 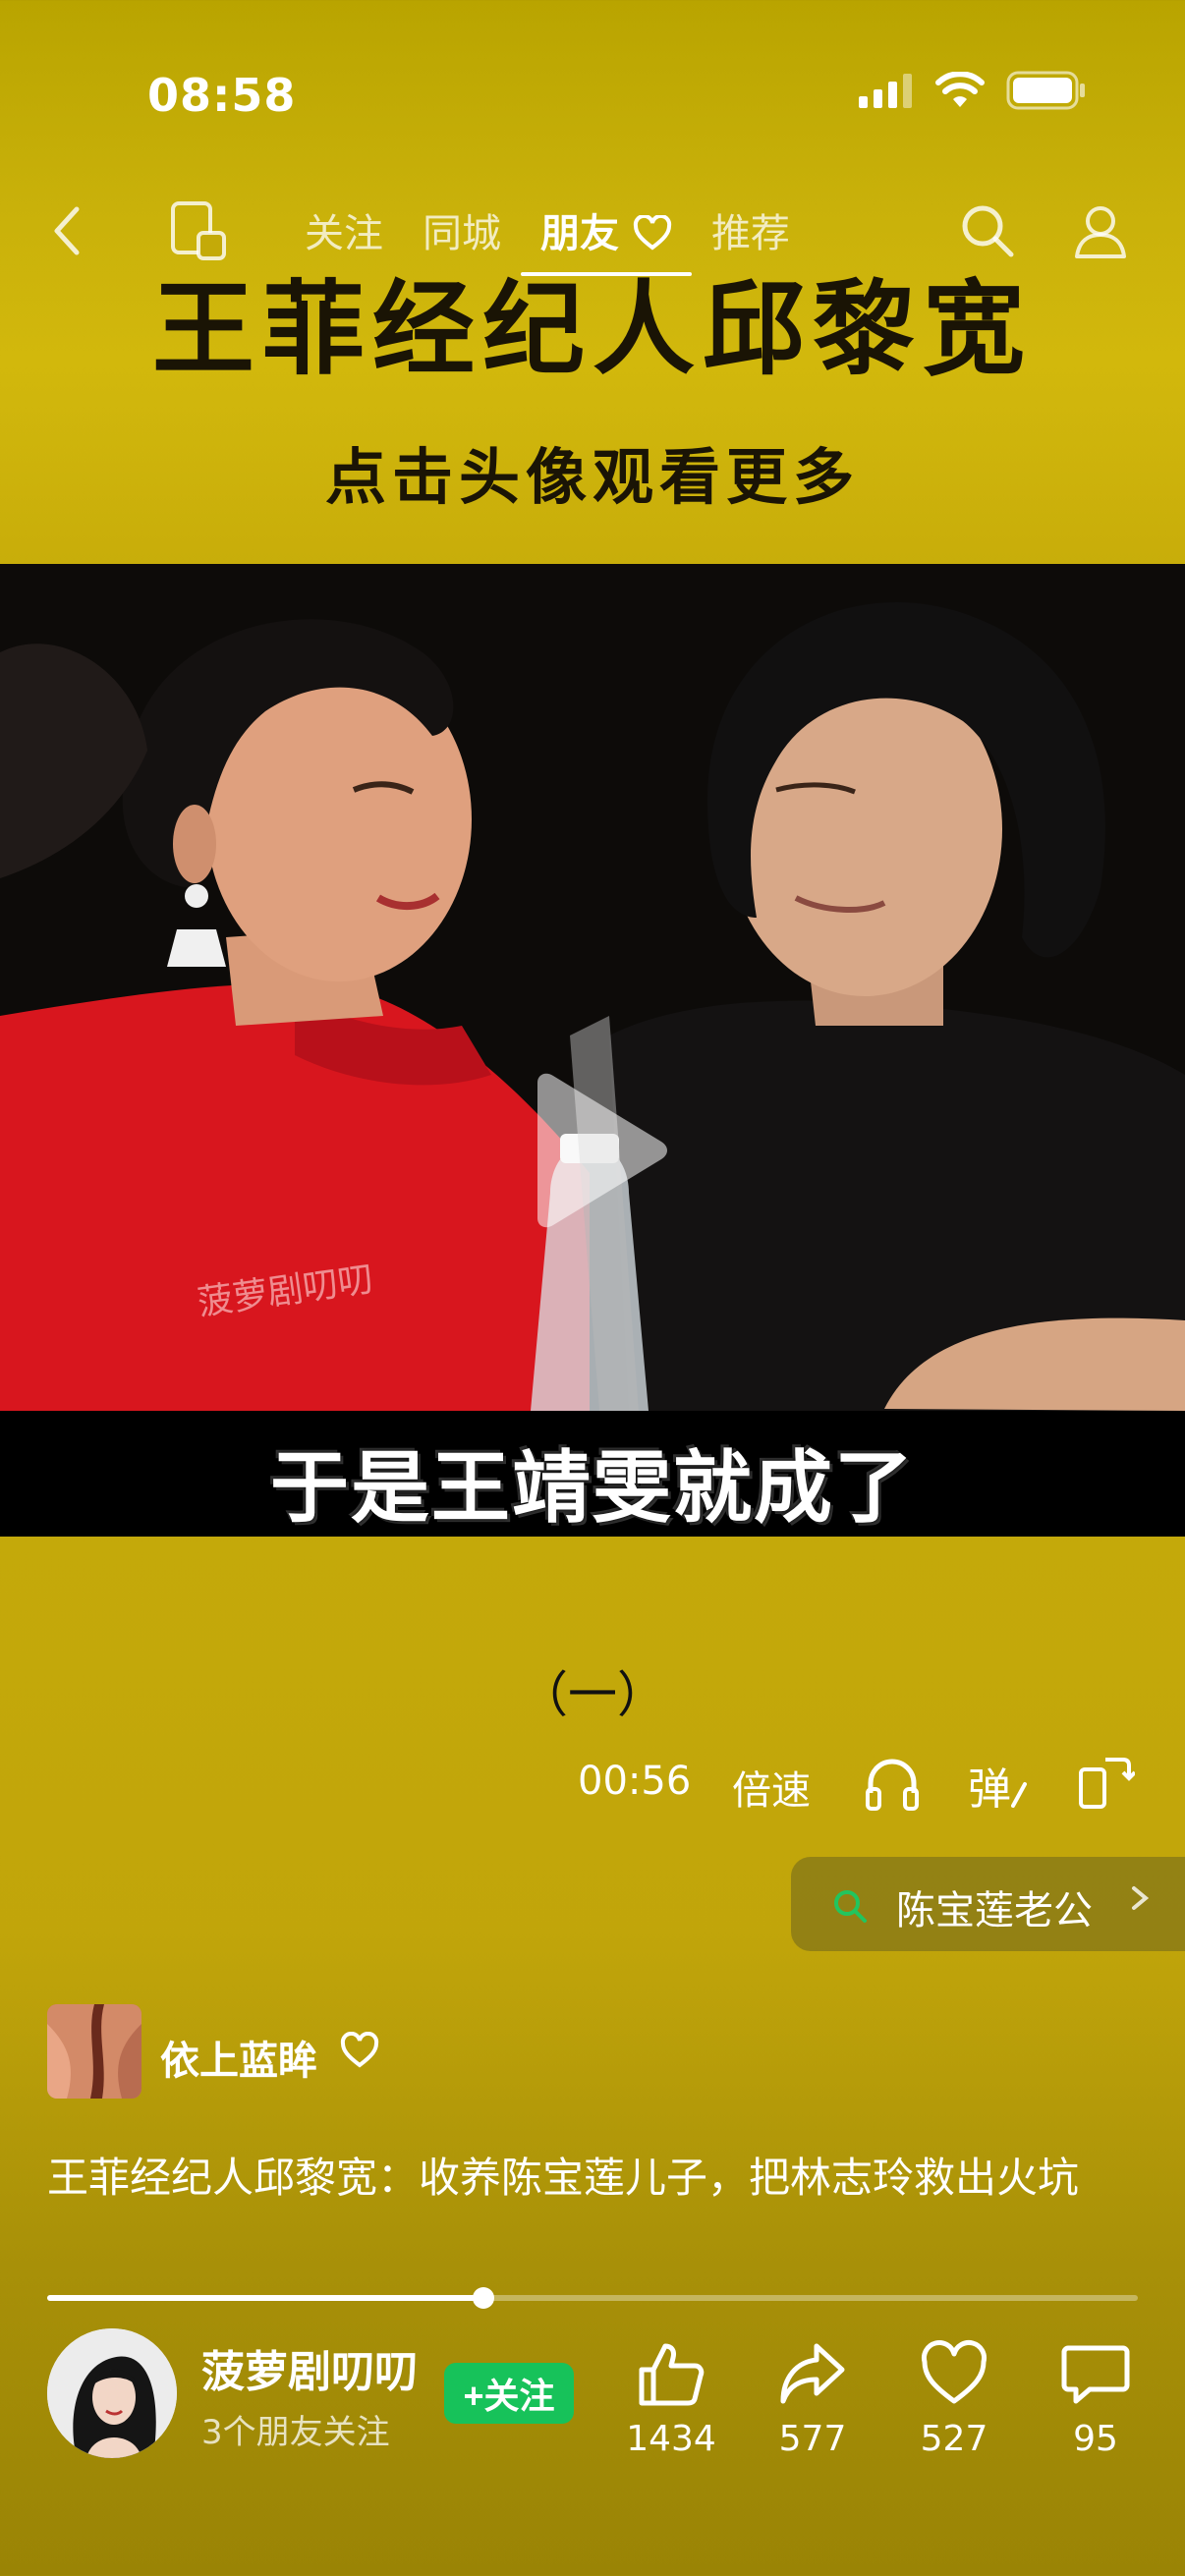 What do you see at coordinates (600, 1149) in the screenshot?
I see `play-button-icon` at bounding box center [600, 1149].